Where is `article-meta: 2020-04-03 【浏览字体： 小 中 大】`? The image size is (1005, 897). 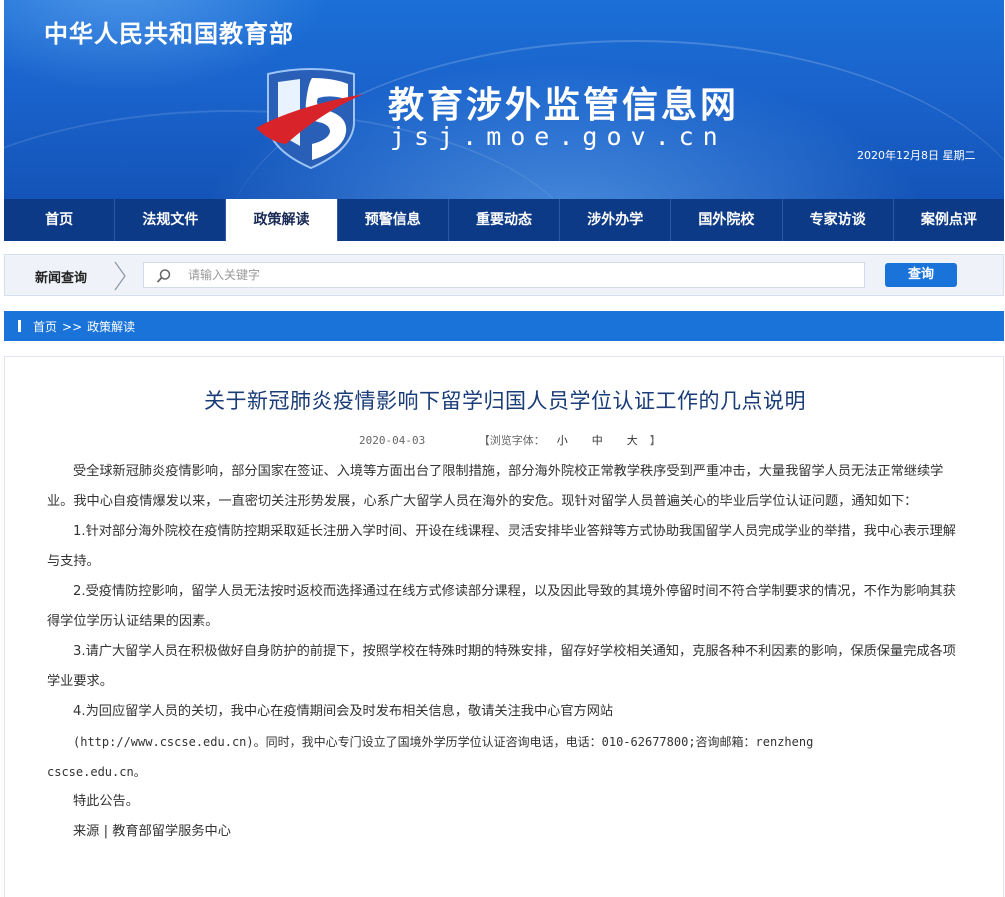 article-meta: 2020-04-03 【浏览字体： 小 中 大】 is located at coordinates (510, 440).